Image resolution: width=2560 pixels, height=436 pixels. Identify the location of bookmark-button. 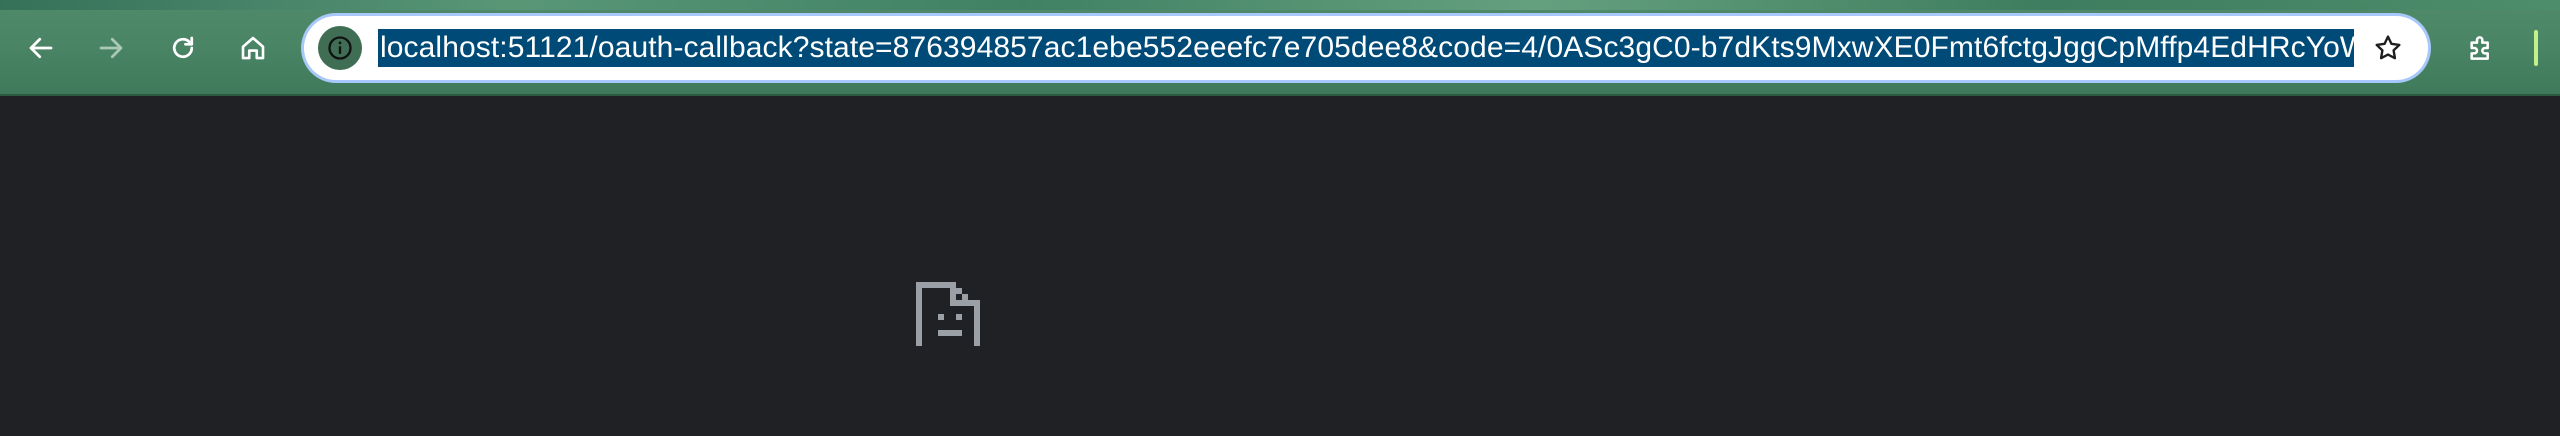
(2388, 48).